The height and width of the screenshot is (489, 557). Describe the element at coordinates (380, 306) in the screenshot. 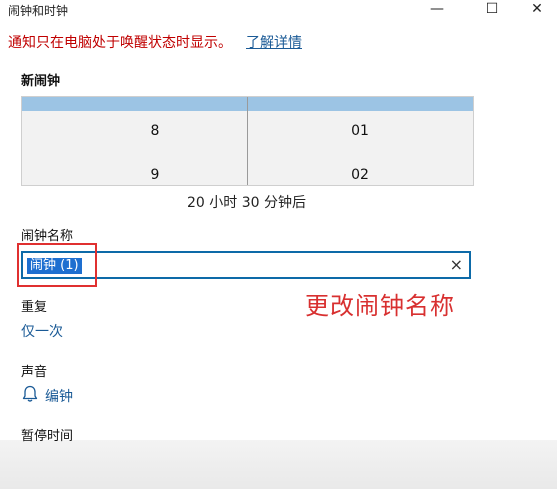

I see `annotation-text: 更改闹钟名称` at that location.